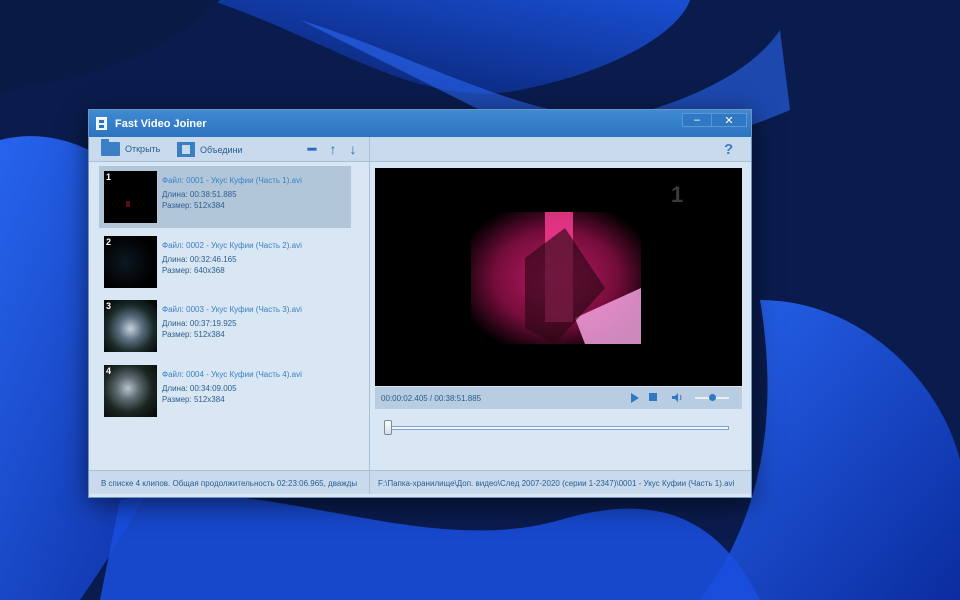 Image resolution: width=960 pixels, height=600 pixels. I want to click on volume-slider-knob, so click(712, 397).